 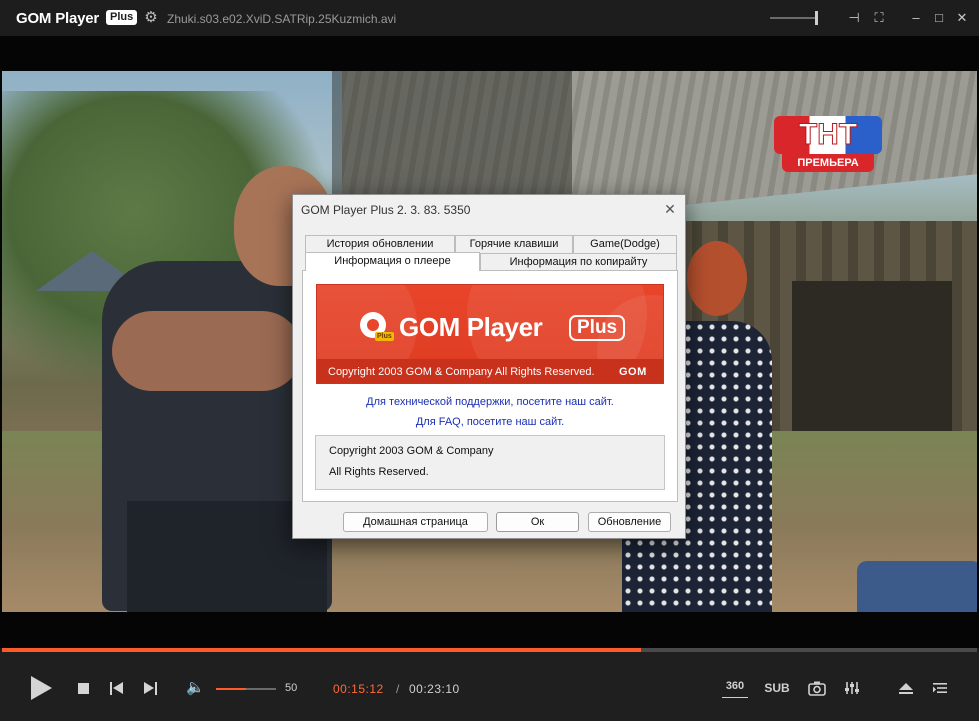 I want to click on next-icon, so click(x=151, y=688).